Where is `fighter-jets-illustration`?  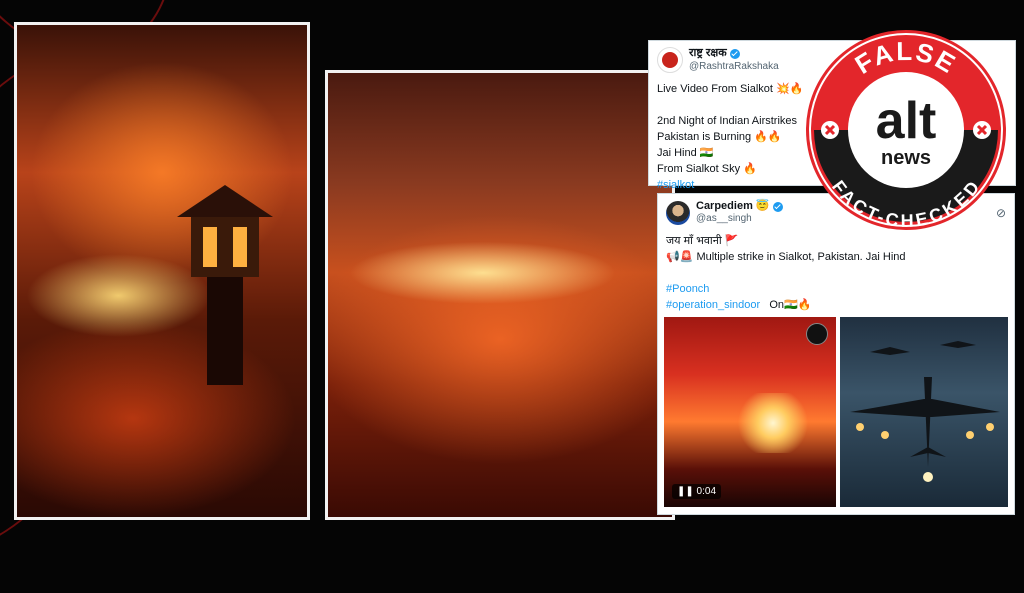
fighter-jets-illustration is located at coordinates (925, 411).